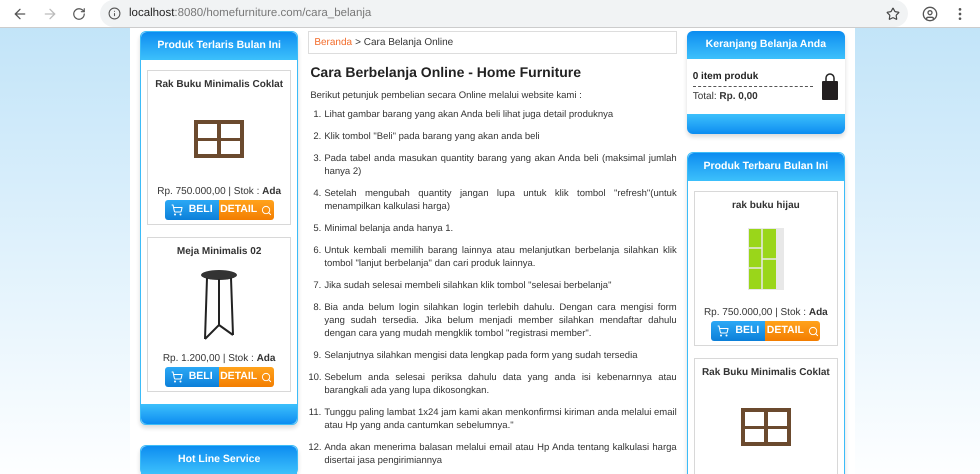  I want to click on breadcrumb-current: > Cara Belanja Online, so click(404, 43).